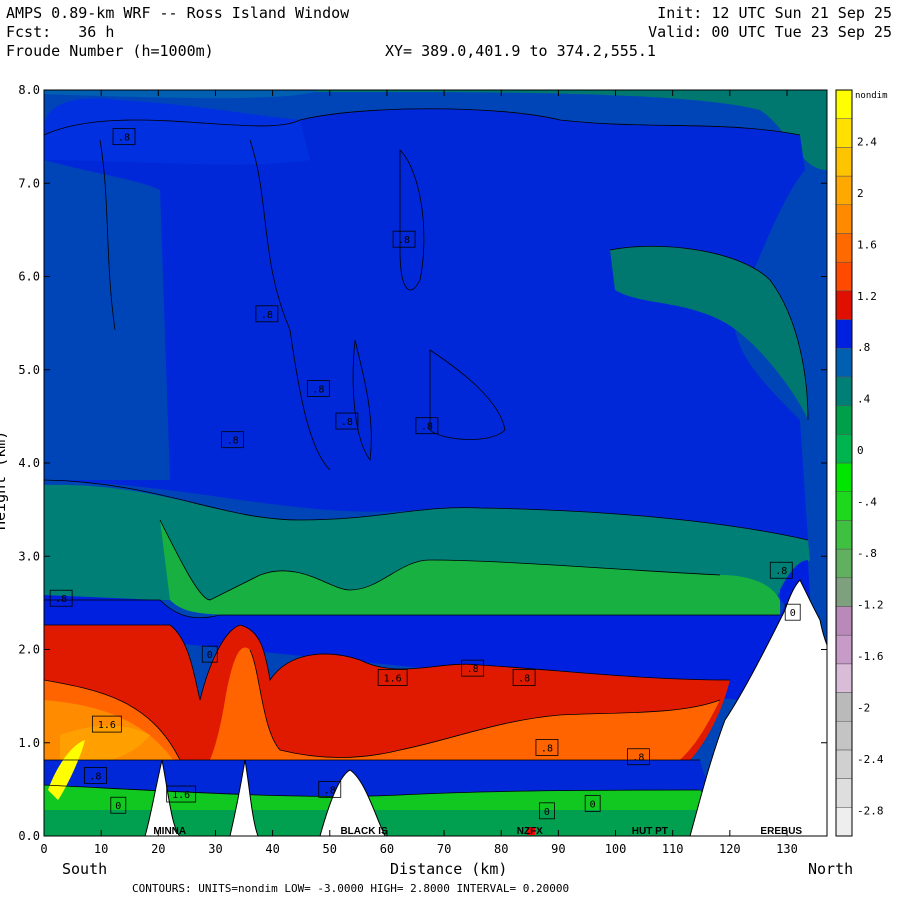  I want to click on y-tick-label: 7.0, so click(29, 183).